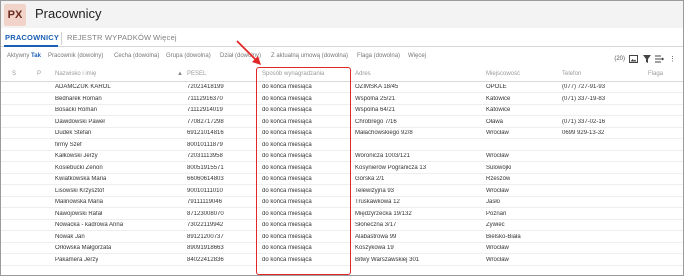  Describe the element at coordinates (303, 171) in the screenshot. I see `highlight-annotation` at that location.